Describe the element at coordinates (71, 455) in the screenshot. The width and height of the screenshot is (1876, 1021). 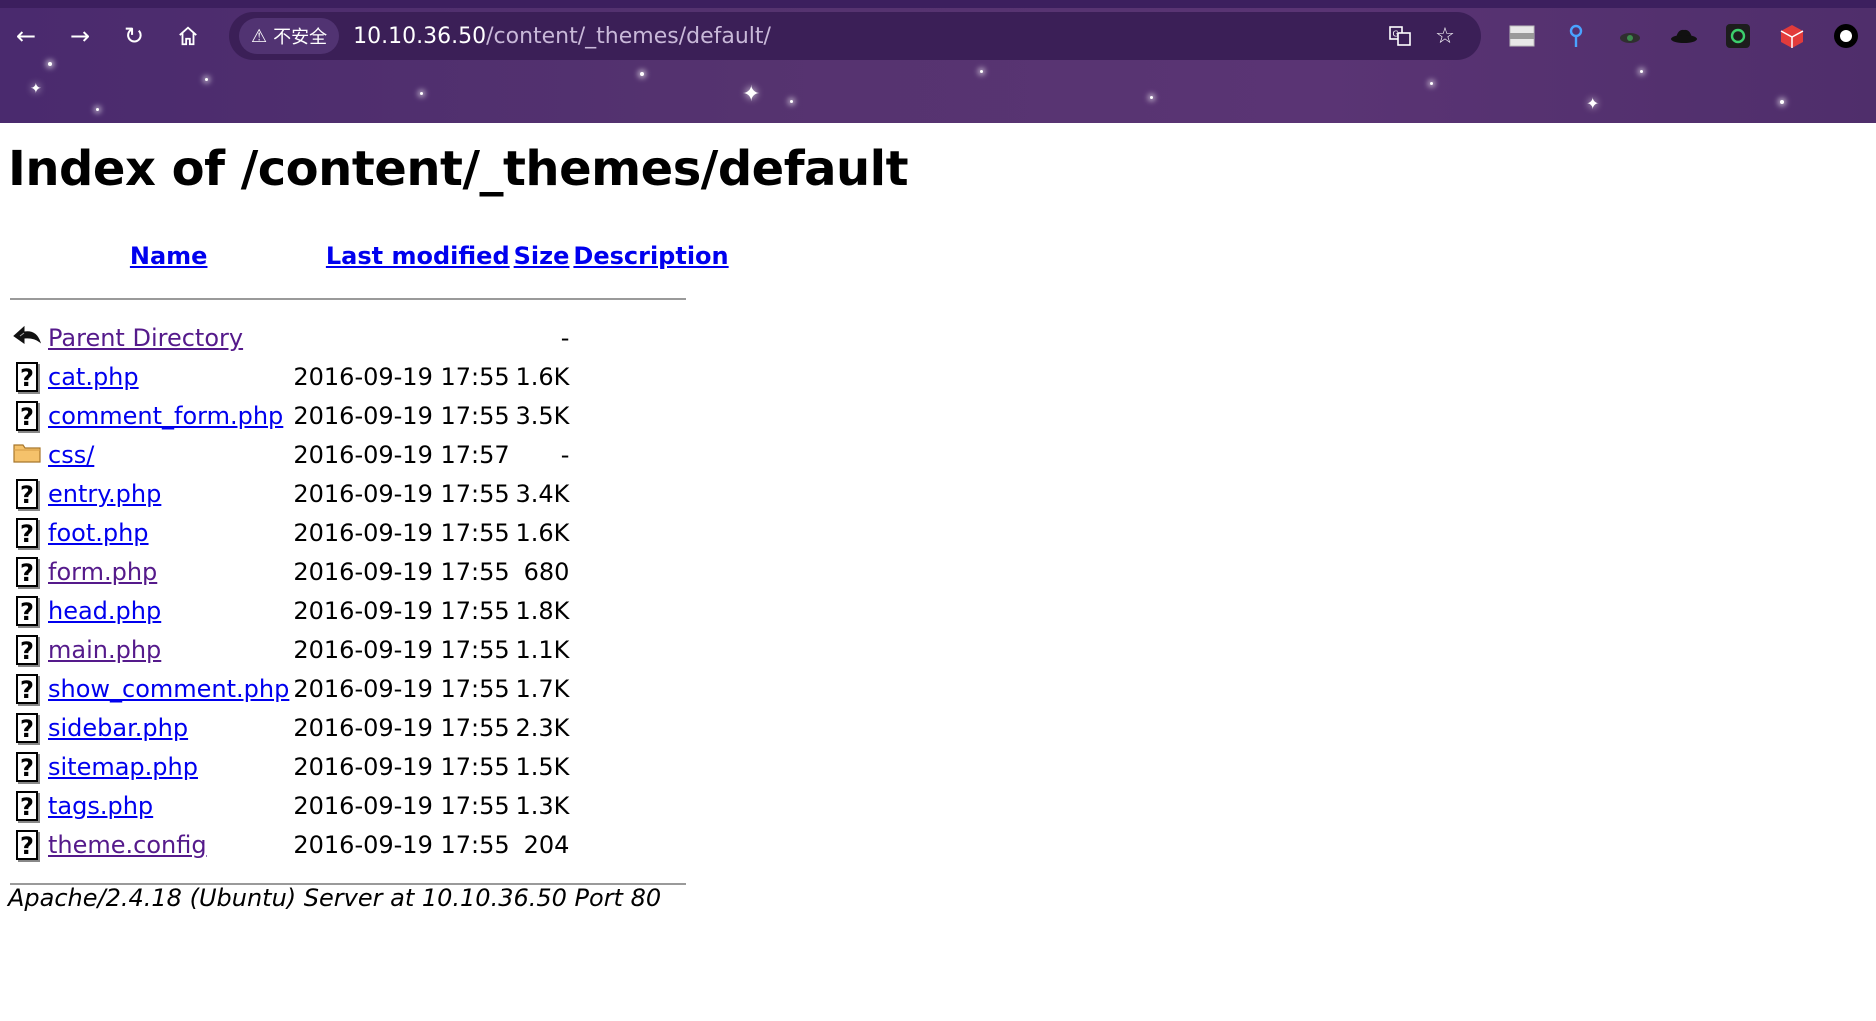
I see `file-link: css/` at that location.